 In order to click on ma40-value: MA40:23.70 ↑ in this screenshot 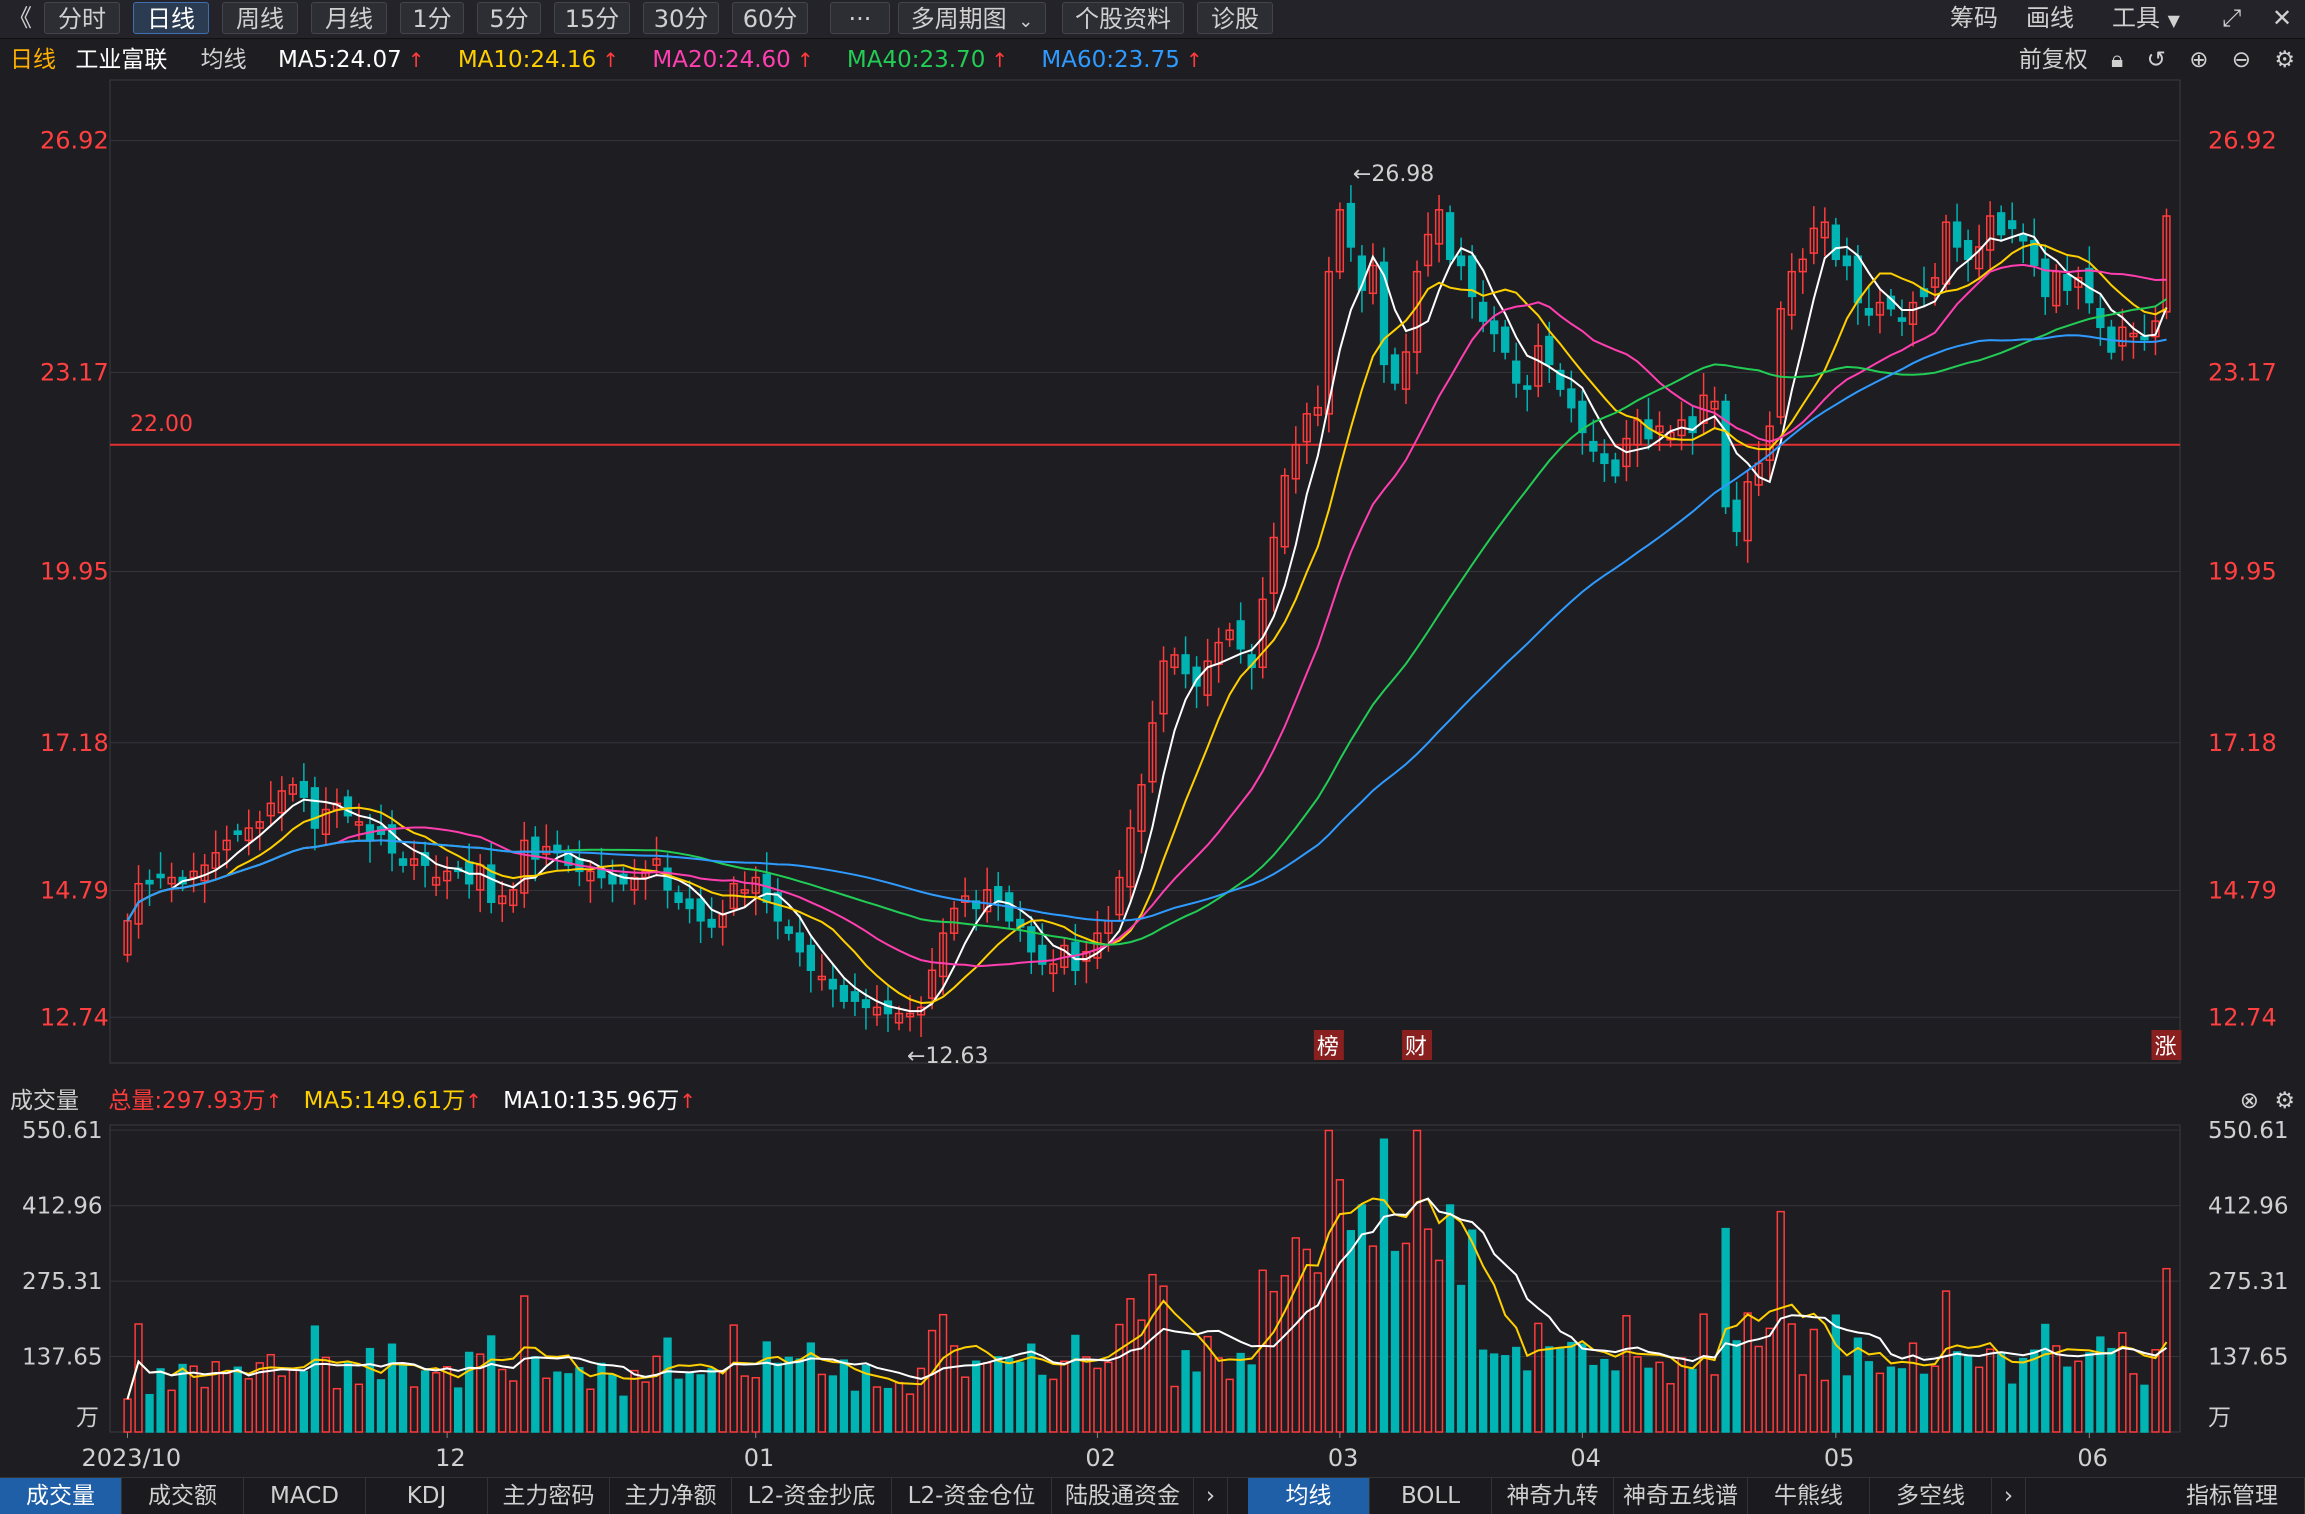, I will do `click(927, 60)`.